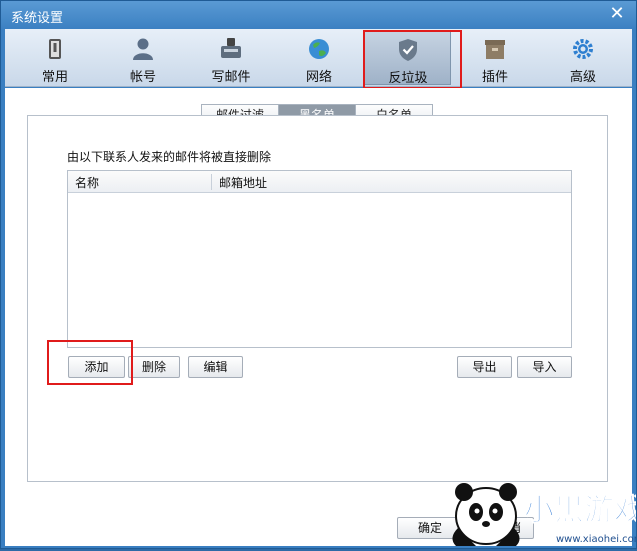  I want to click on toolbar-item-label: 写邮件, so click(231, 77).